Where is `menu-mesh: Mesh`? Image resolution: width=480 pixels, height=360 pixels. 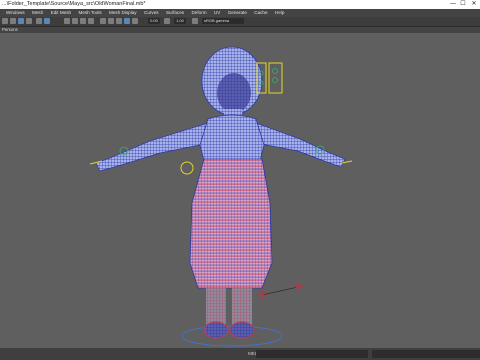
menu-mesh: Mesh is located at coordinates (37, 13).